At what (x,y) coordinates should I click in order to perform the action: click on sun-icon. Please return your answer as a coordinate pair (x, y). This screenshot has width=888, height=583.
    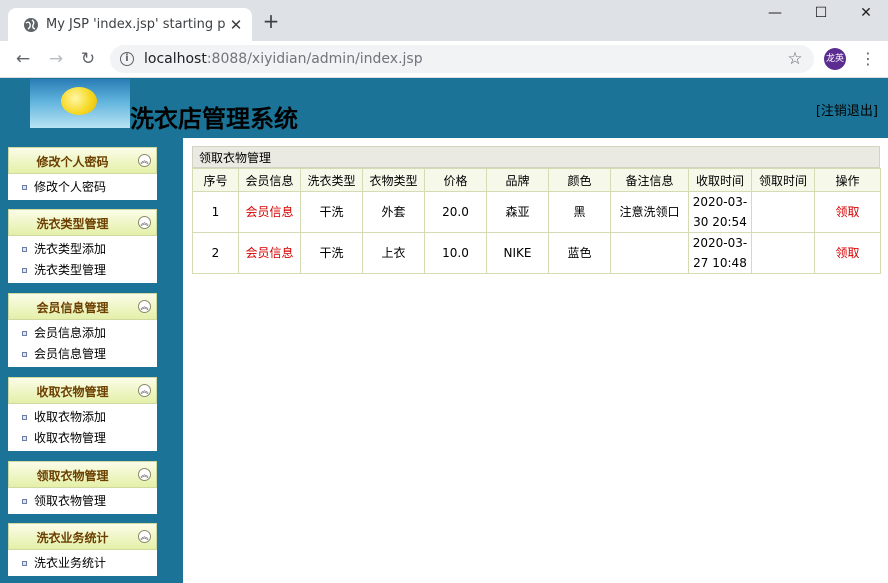
    Looking at the image, I should click on (79, 101).